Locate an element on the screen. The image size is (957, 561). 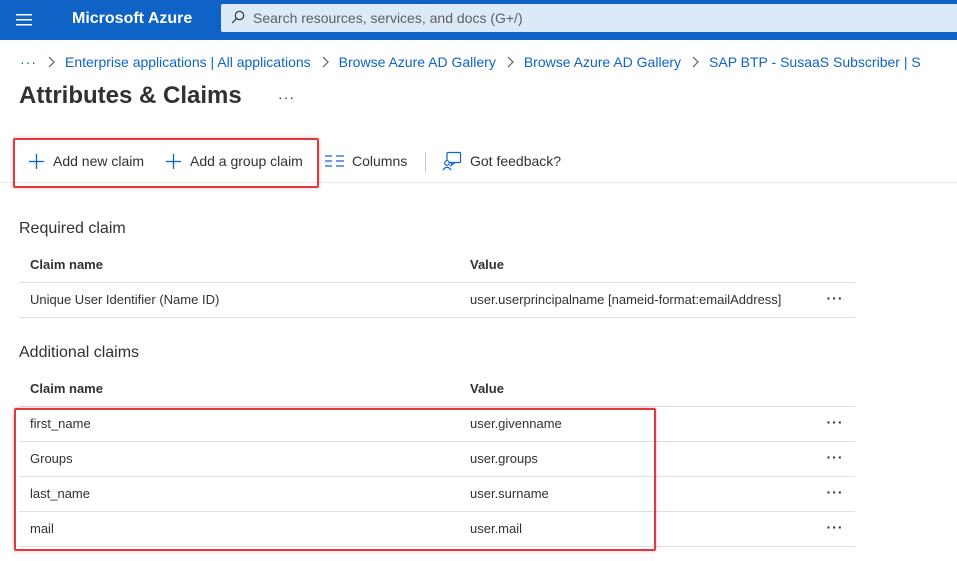
breadcrumb-item-gallery-2: Browse Azure AD Gallery is located at coordinates (602, 62).